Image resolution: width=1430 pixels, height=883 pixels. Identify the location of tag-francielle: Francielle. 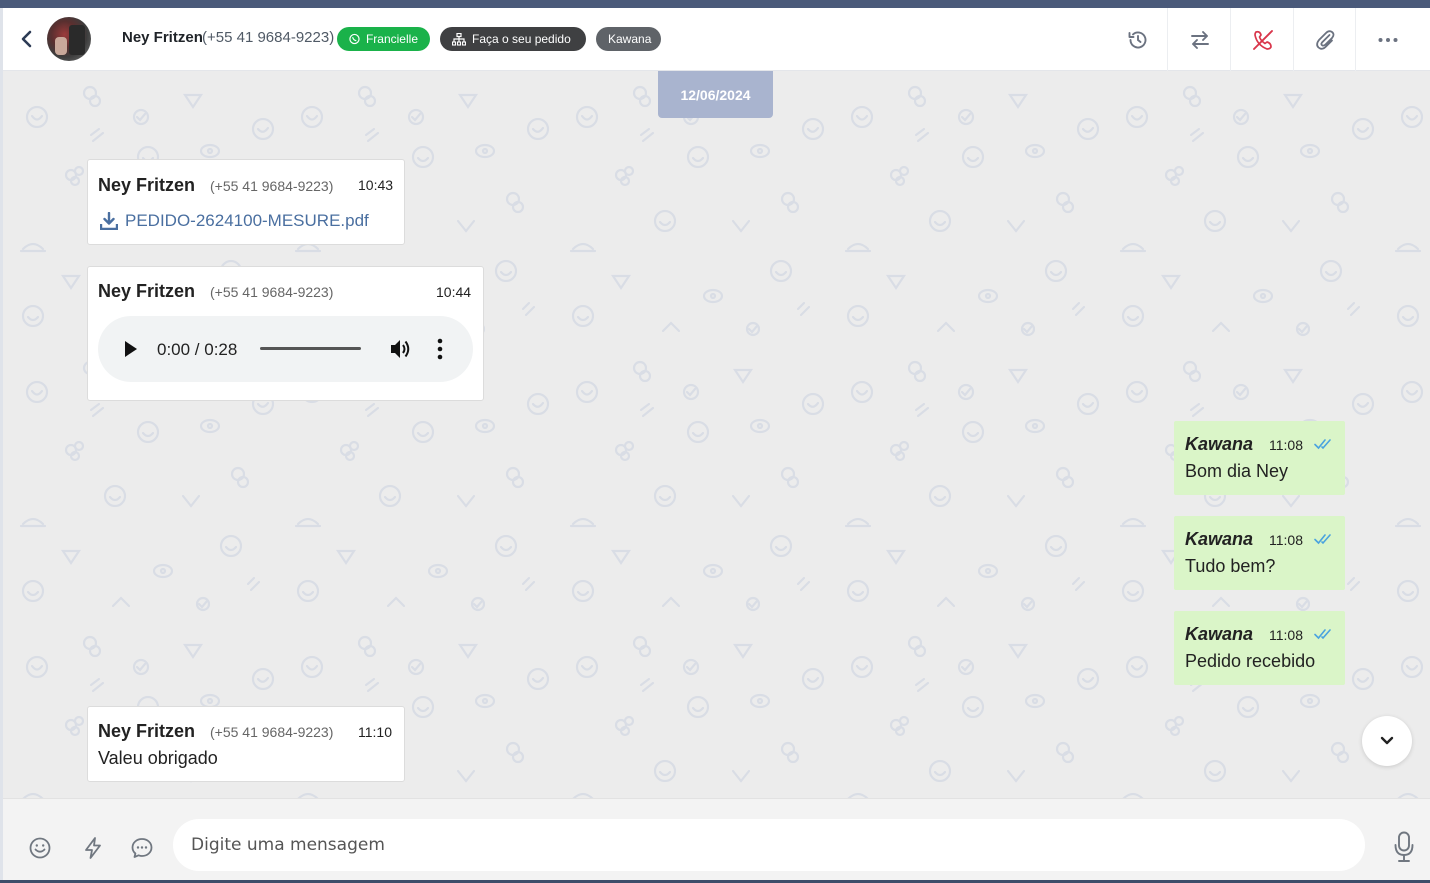
(383, 39).